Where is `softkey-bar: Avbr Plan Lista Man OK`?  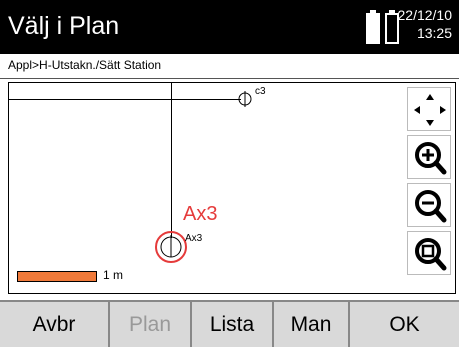 softkey-bar: Avbr Plan Lista Man OK is located at coordinates (229, 323).